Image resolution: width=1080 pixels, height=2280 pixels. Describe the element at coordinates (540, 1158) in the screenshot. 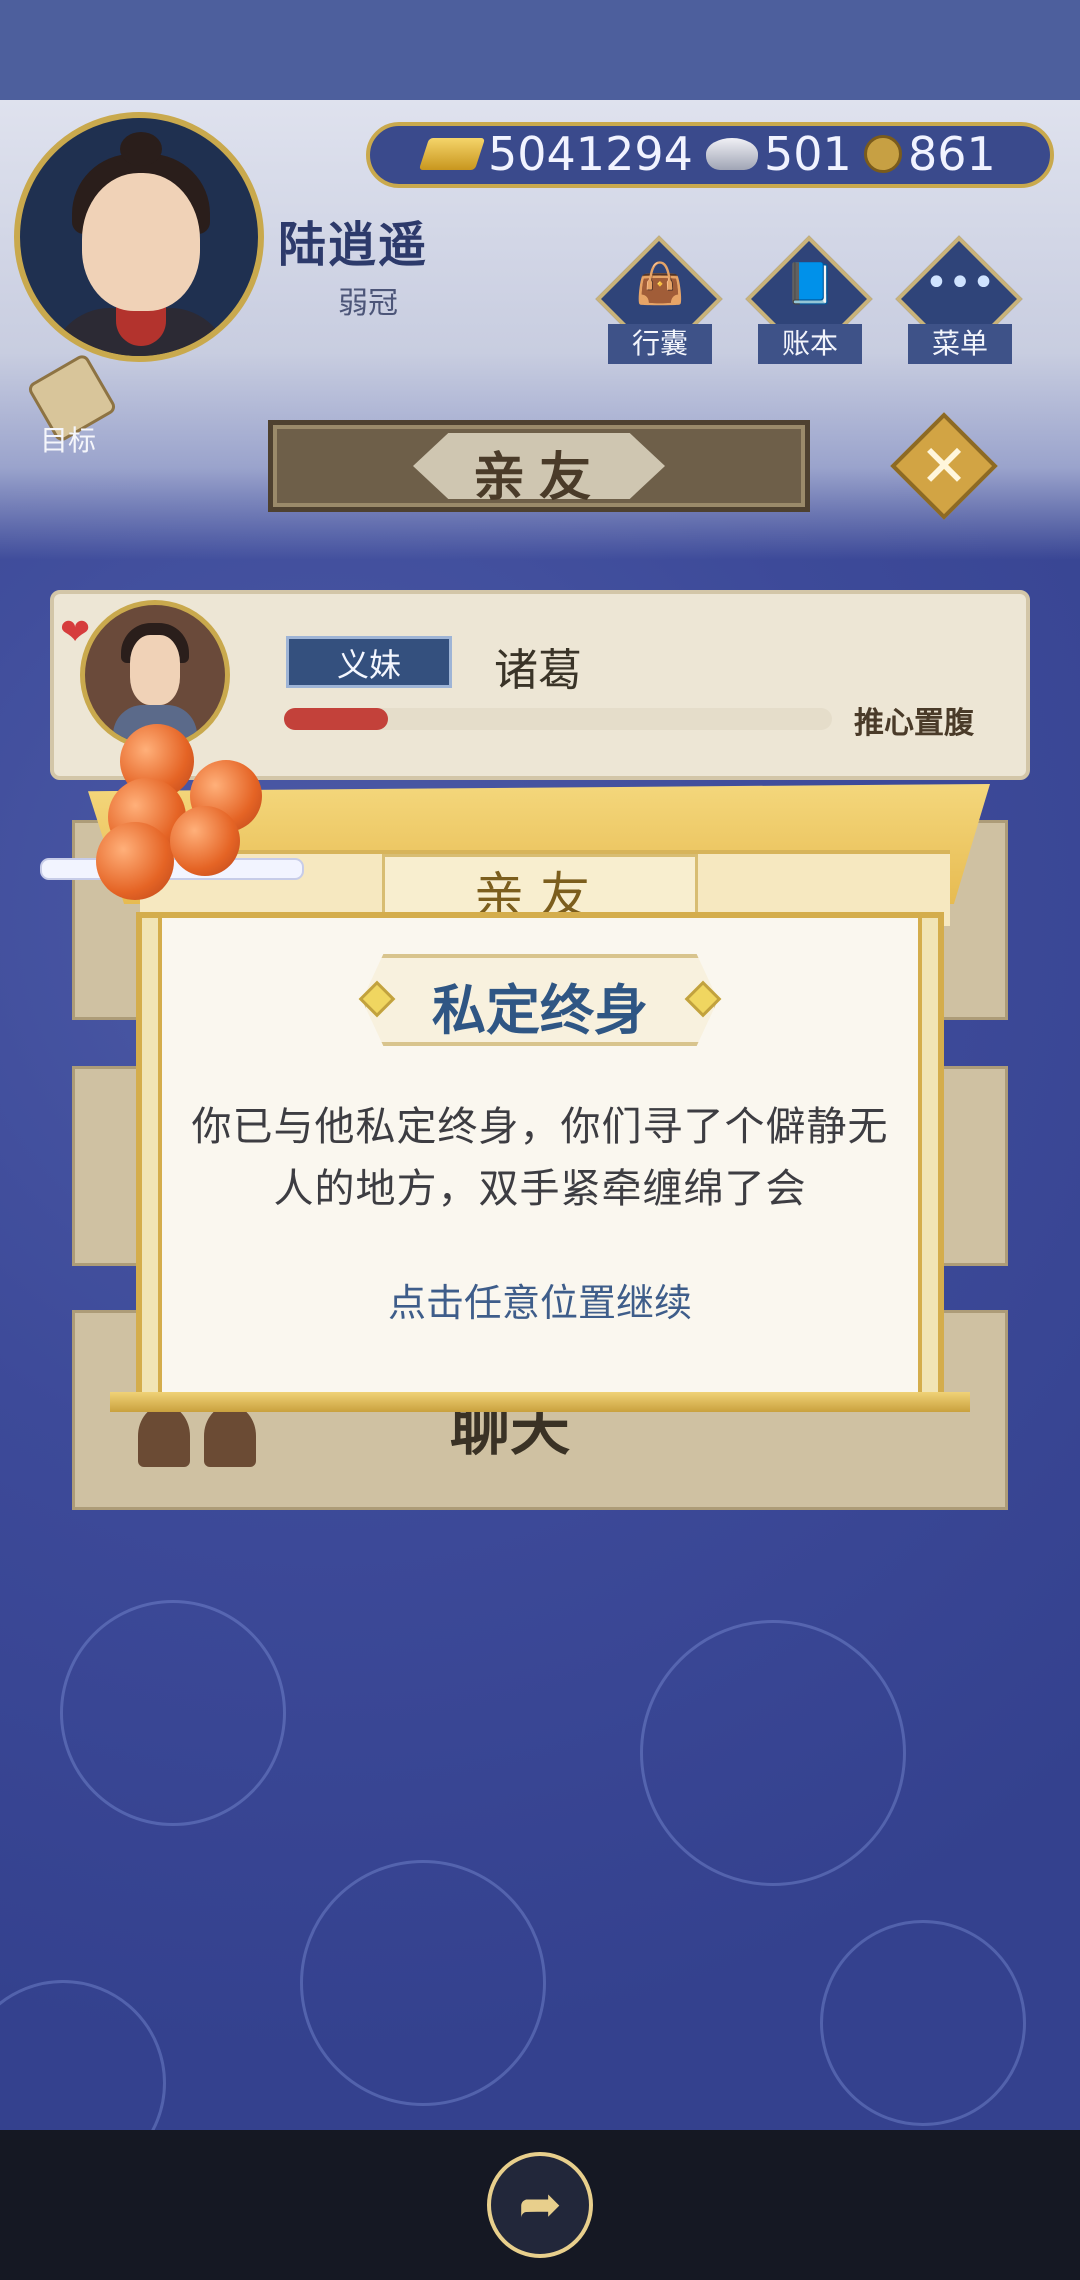

I see `event-text: 你已与他私定终身，你们寻了个僻静无人的地方，双手紧牵缠绵了会` at that location.